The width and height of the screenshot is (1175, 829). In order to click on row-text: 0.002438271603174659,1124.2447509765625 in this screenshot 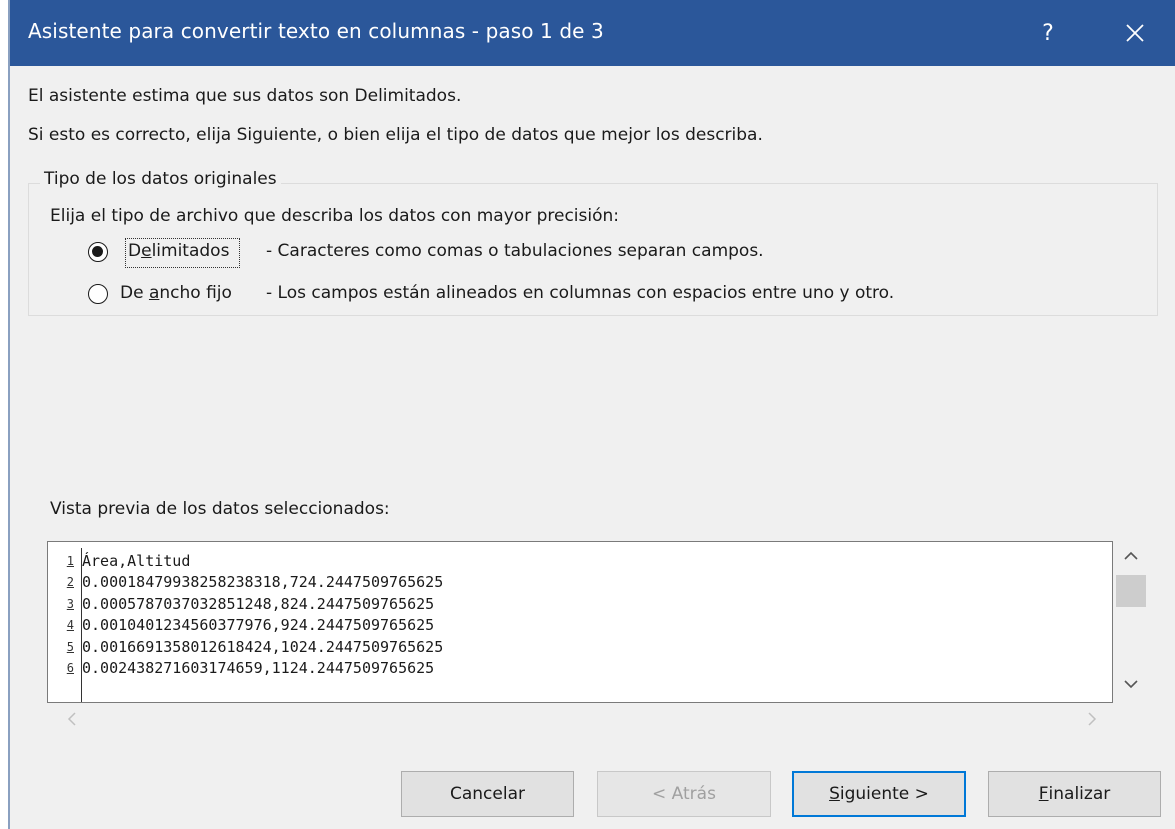, I will do `click(258, 668)`.